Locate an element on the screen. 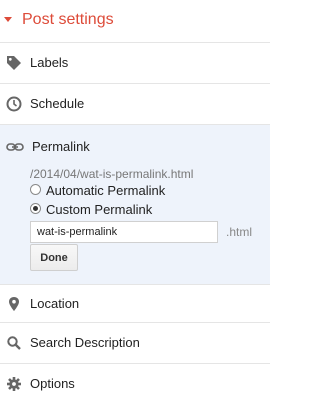 This screenshot has width=320, height=406. search-icon is located at coordinates (14, 343).